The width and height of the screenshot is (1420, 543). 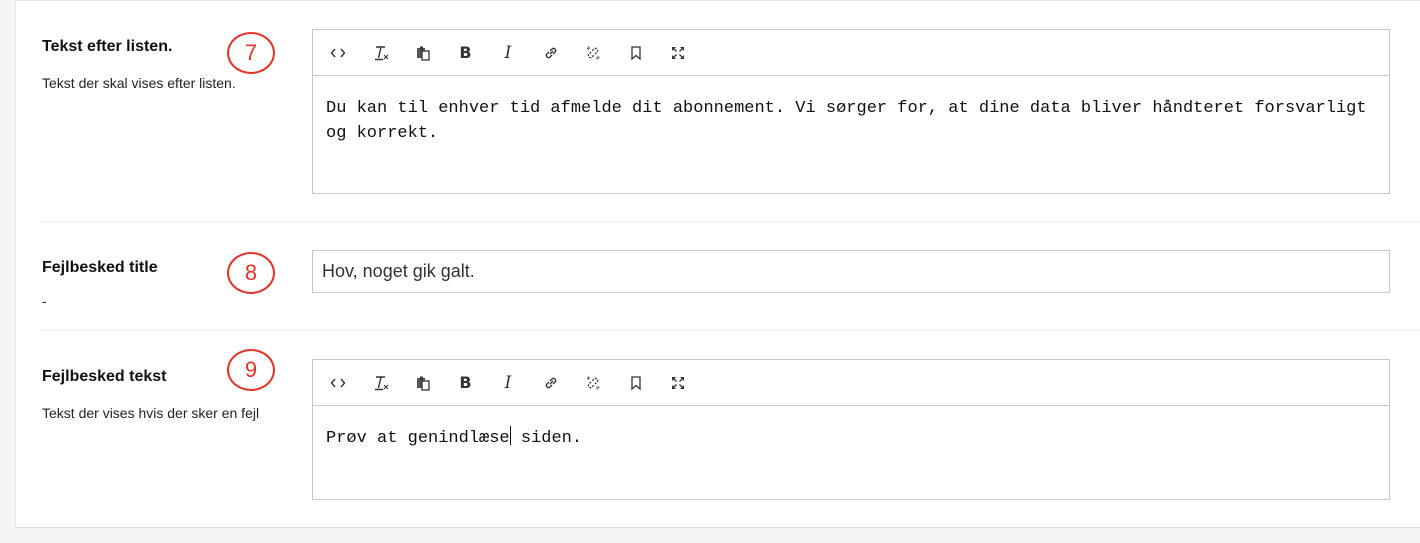 What do you see at coordinates (151, 413) in the screenshot?
I see `field-description: Tekst der vises hvis der sker en fejl` at bounding box center [151, 413].